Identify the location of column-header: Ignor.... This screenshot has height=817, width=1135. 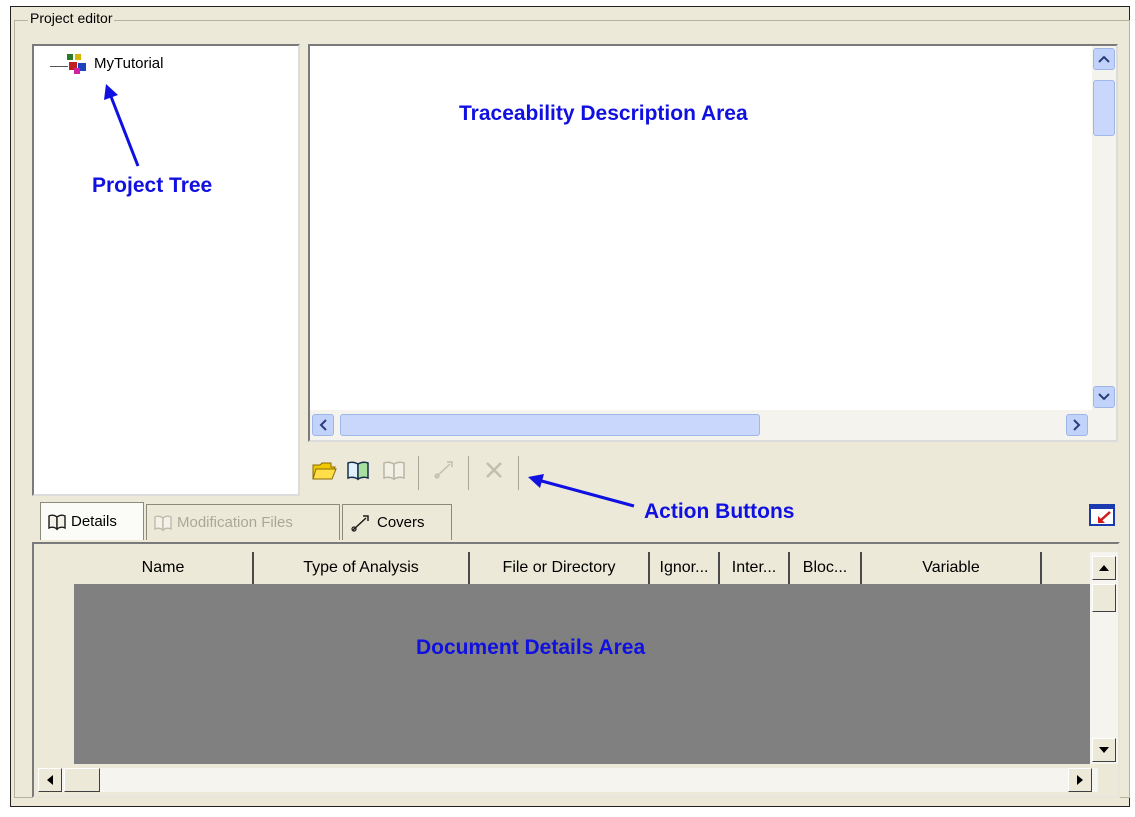
(685, 568).